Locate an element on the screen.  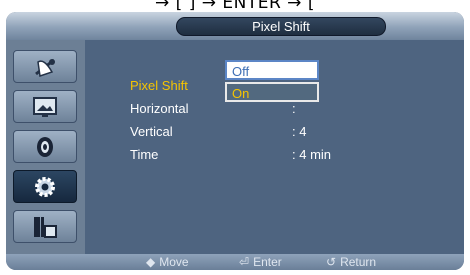
footer-hint-bar: ◆ Move ⏎ Enter ↺ Return is located at coordinates (235, 262).